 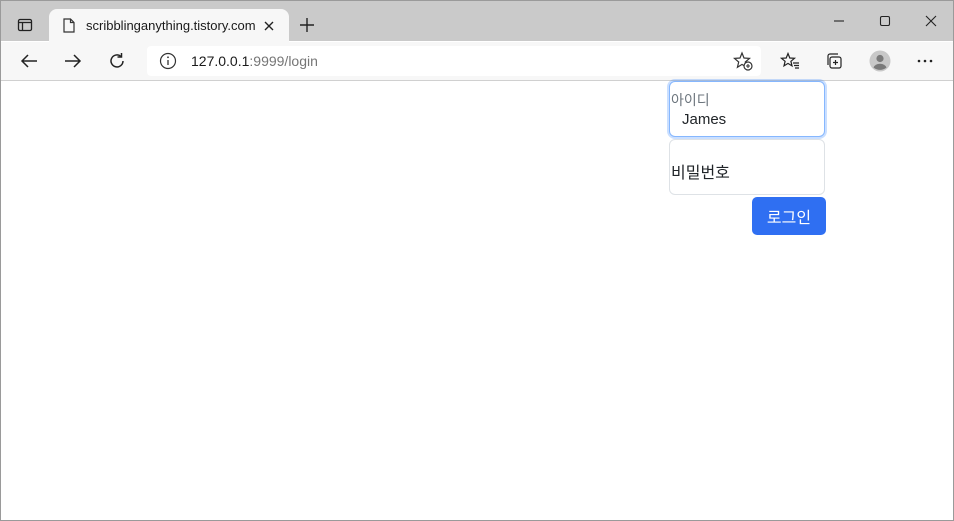 I want to click on password-input: 비밀번호, so click(x=700, y=171).